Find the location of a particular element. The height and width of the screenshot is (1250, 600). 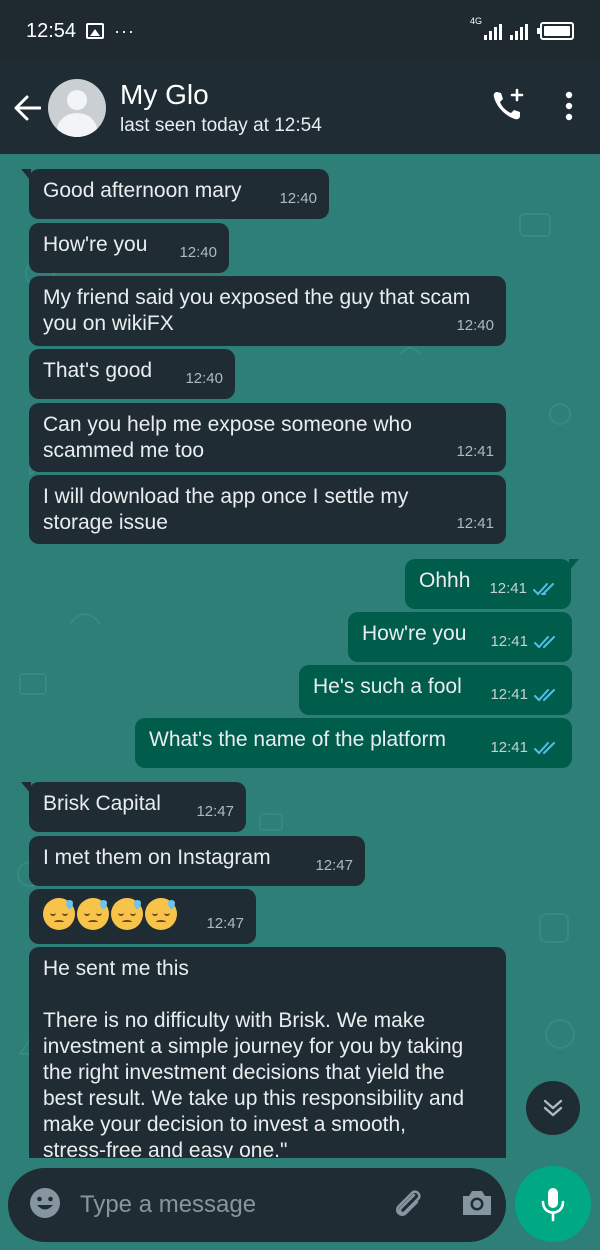

microphone-icon is located at coordinates (553, 1205).